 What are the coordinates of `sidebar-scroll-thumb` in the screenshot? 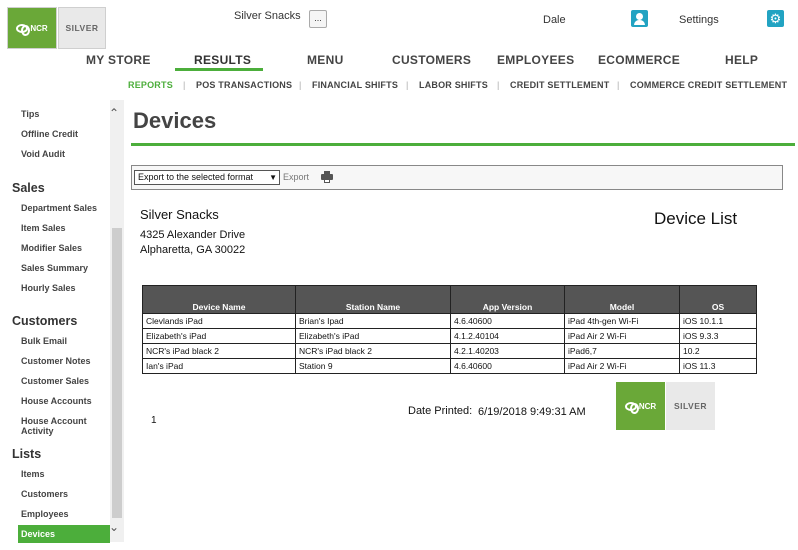 It's located at (117, 373).